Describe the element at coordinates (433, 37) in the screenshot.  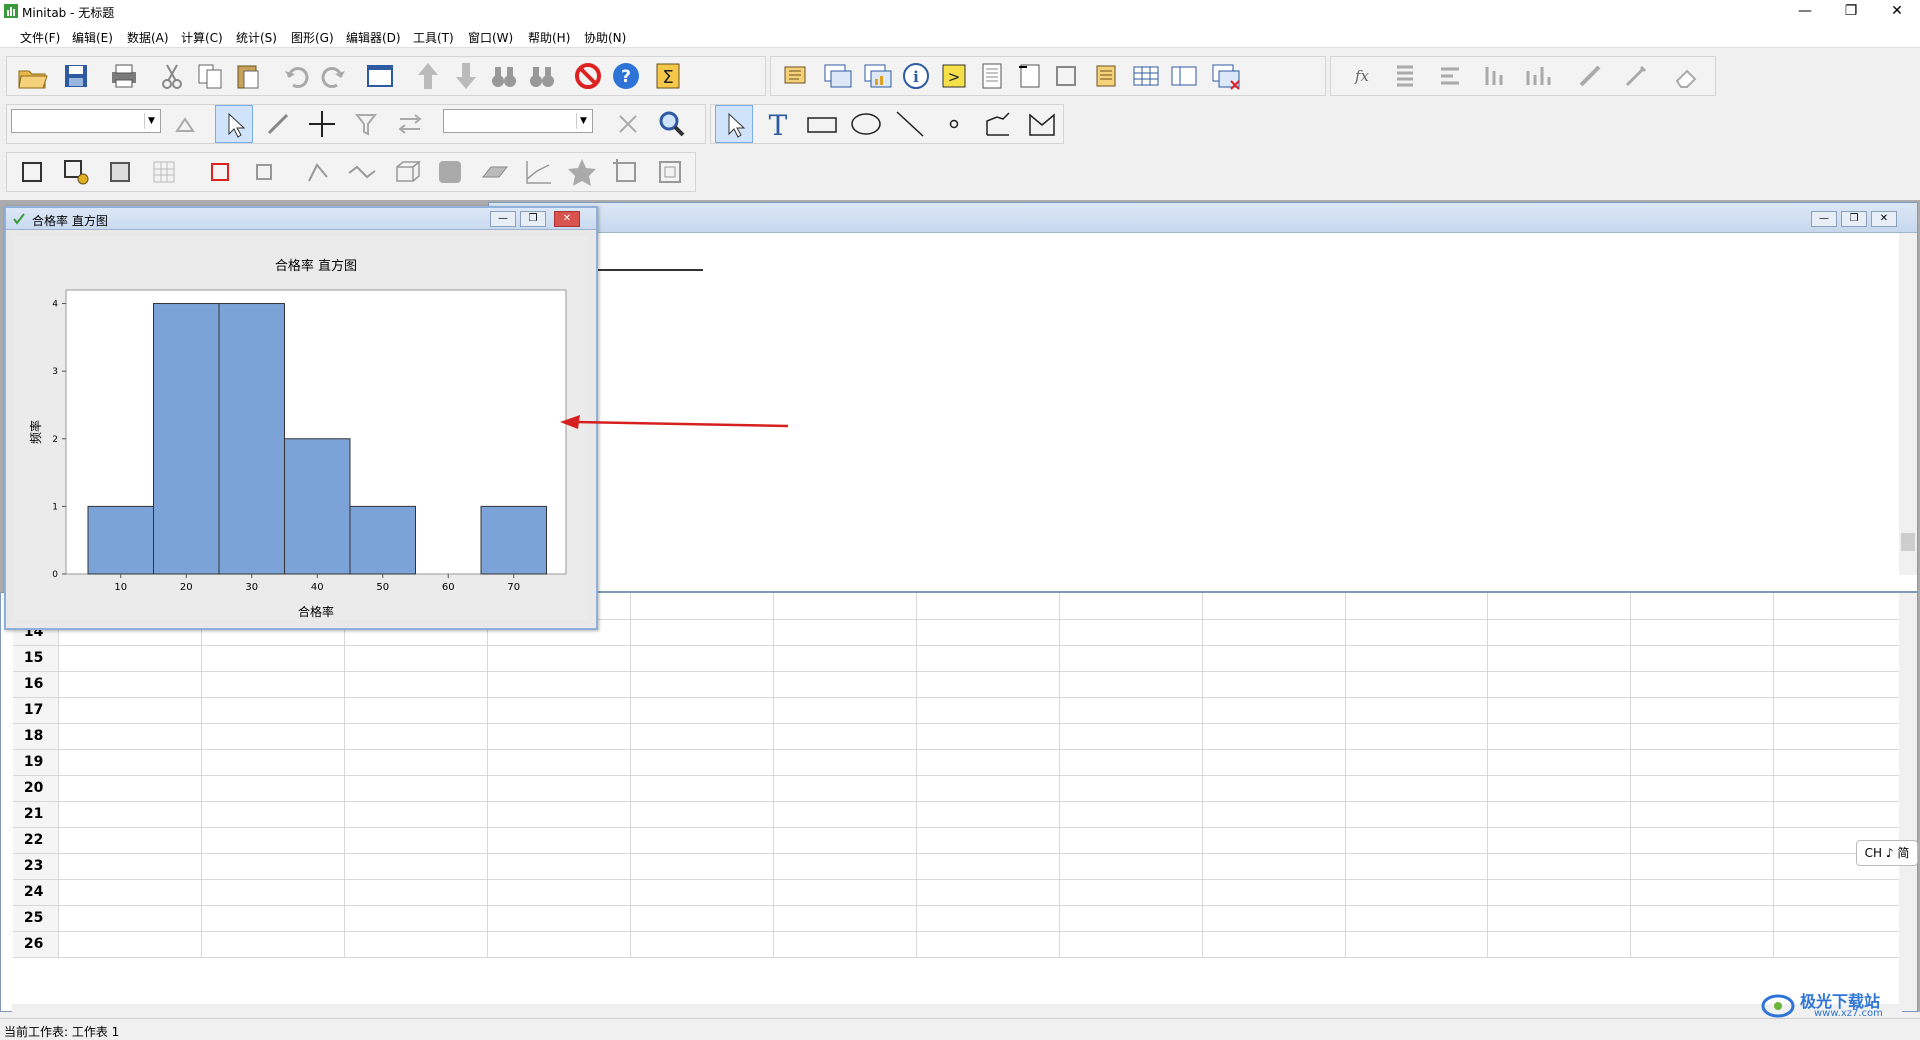
I see `menu-tools: 工具(T)` at that location.